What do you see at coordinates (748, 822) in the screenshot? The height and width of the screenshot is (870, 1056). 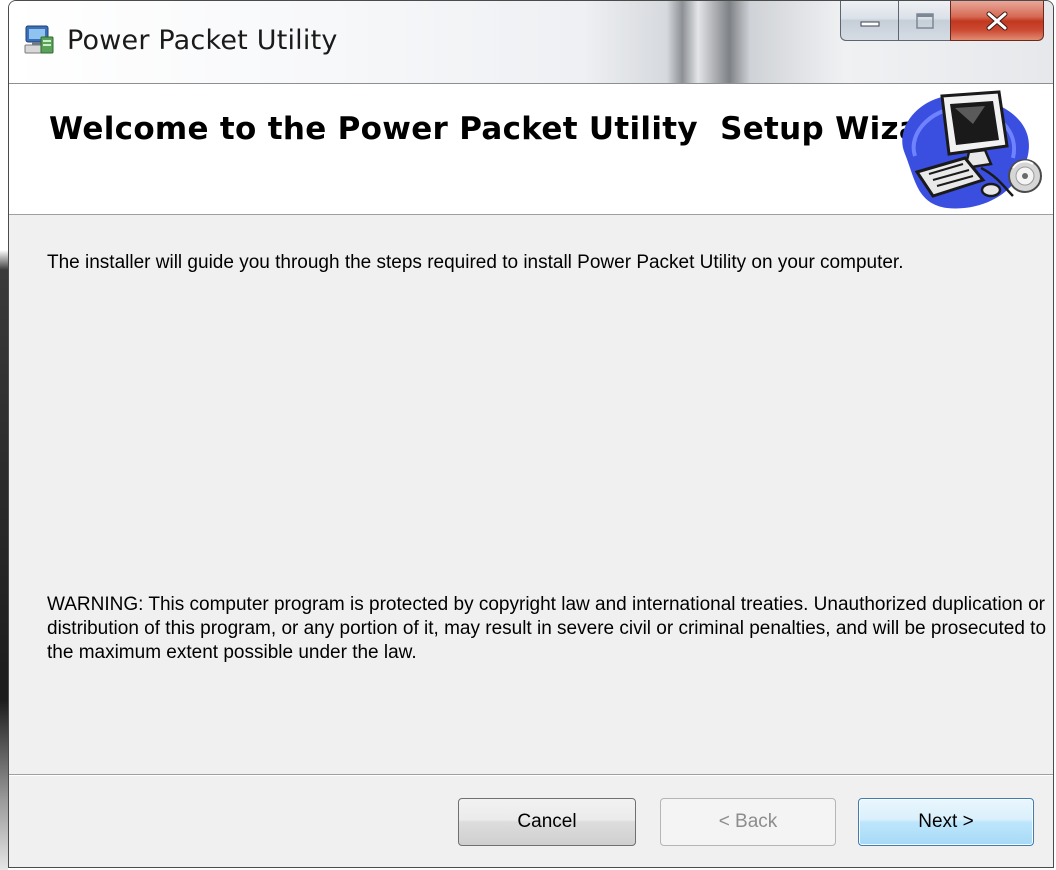 I see `back-button: < Back` at bounding box center [748, 822].